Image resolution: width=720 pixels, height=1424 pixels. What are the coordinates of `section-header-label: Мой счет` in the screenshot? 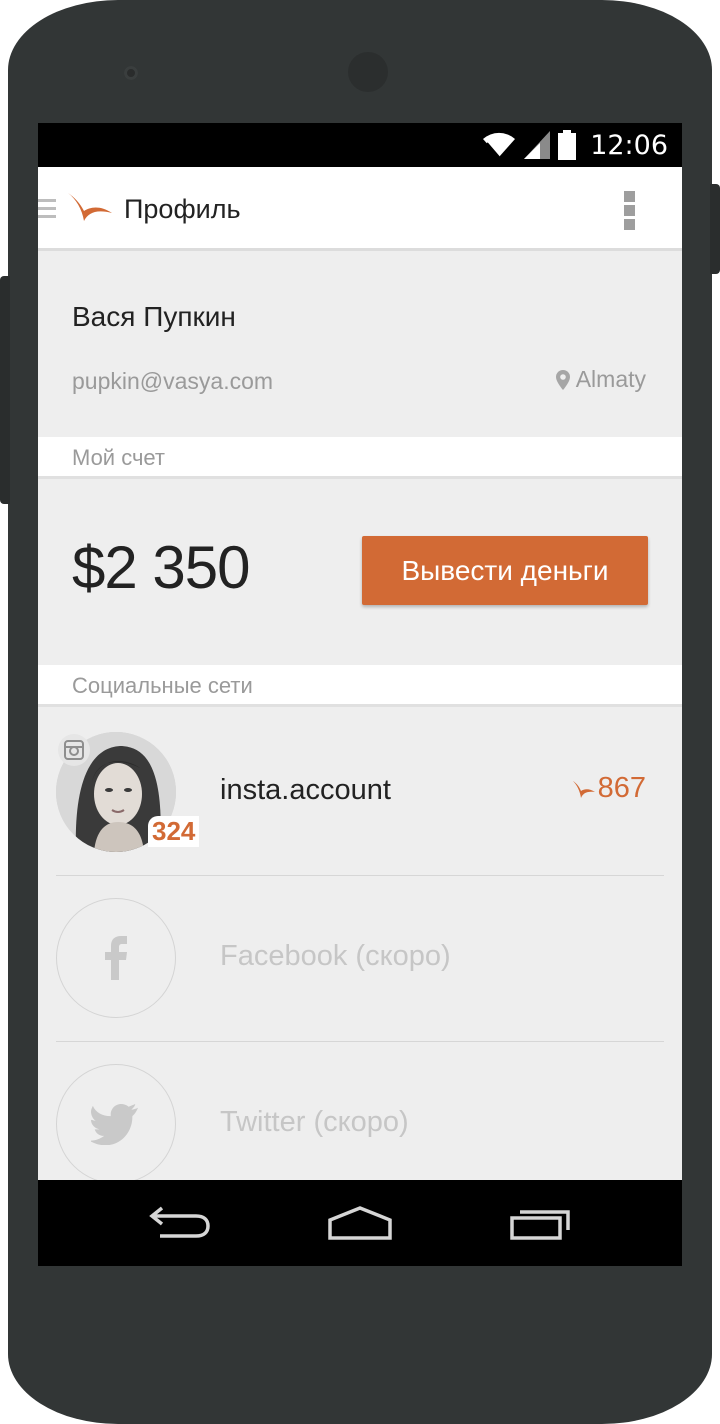 It's located at (119, 457).